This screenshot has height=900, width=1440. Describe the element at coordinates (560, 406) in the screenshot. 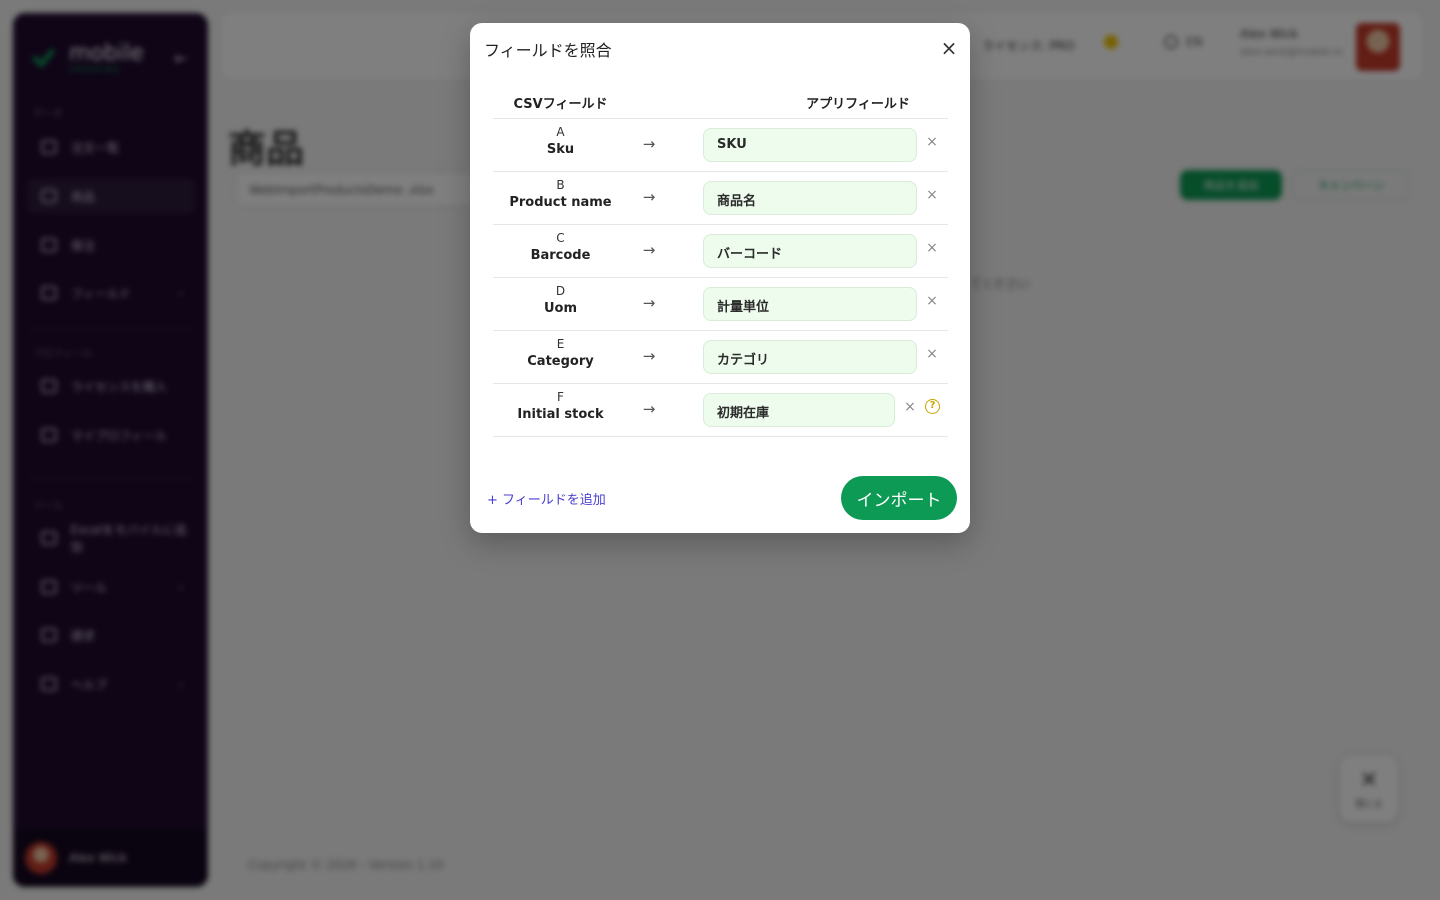

I see `csv-field-cell: F Initial stock` at that location.